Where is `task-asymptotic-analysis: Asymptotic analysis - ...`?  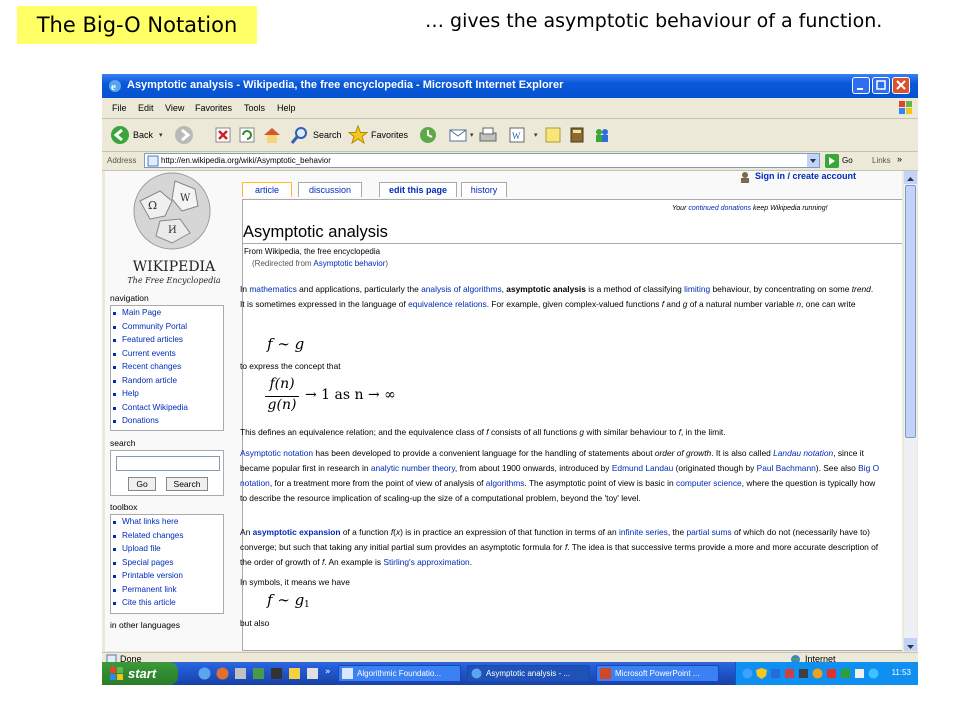
task-asymptotic-analysis: Asymptotic analysis - ... is located at coordinates (528, 673).